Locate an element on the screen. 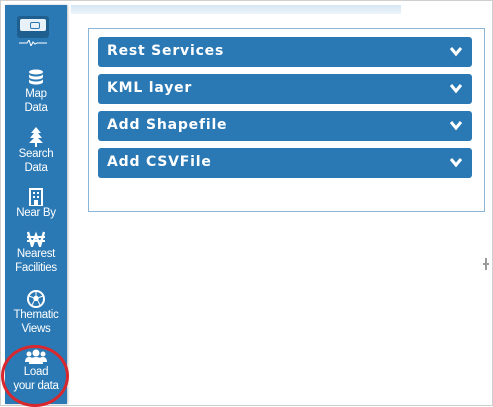 This screenshot has width=493, height=407. accordion-title: Add Shapefile is located at coordinates (167, 125).